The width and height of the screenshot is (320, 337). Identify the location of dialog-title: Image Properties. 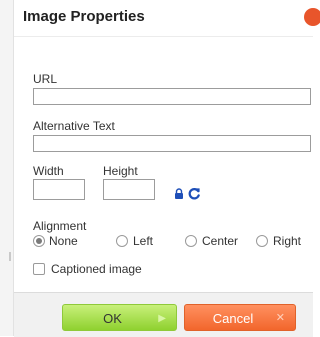
(84, 16).